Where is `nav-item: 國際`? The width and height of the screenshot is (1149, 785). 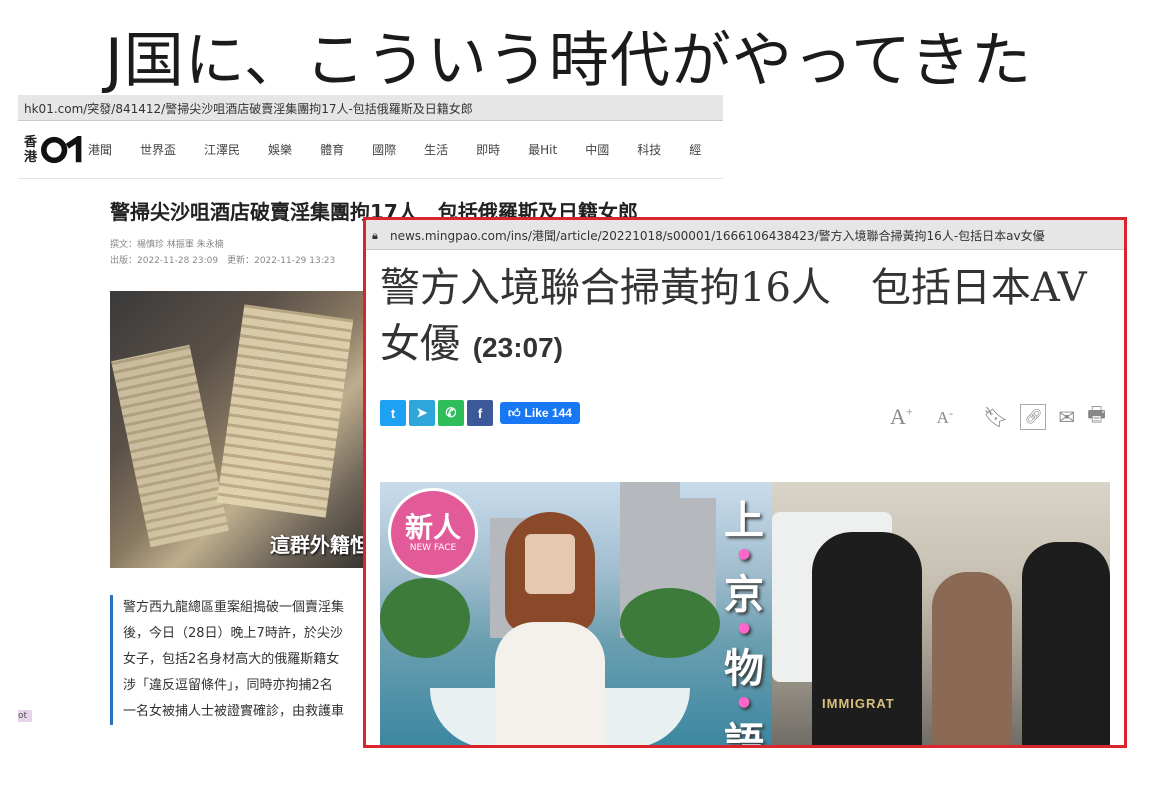
nav-item: 國際 is located at coordinates (384, 149).